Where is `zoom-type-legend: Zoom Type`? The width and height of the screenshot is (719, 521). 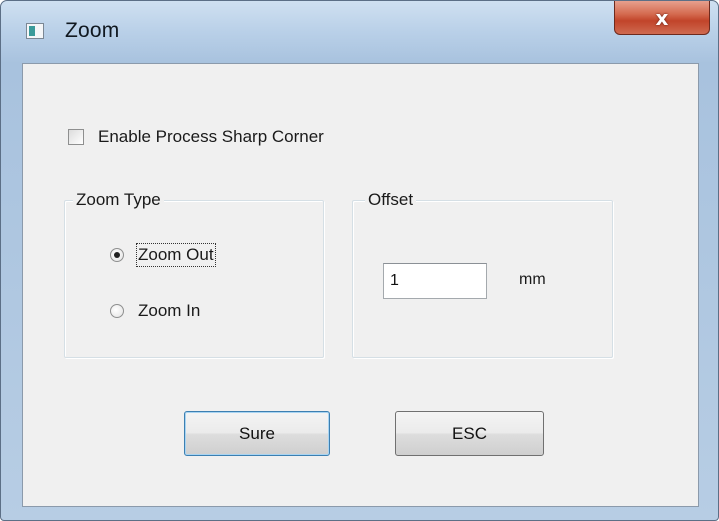
zoom-type-legend: Zoom Type is located at coordinates (118, 200).